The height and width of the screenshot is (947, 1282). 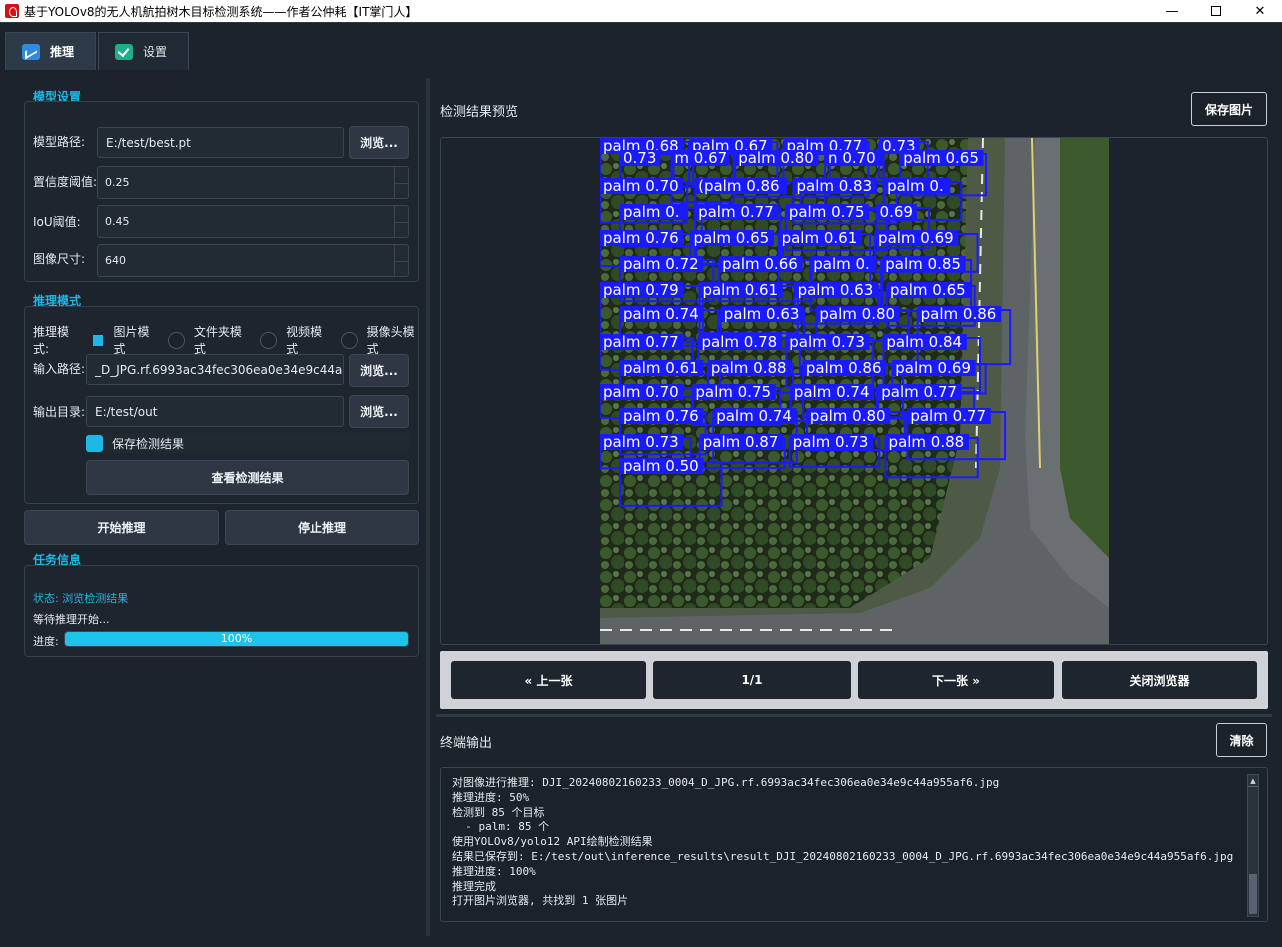 What do you see at coordinates (81, 598) in the screenshot?
I see `status-text: 状态: 浏览检测结果` at bounding box center [81, 598].